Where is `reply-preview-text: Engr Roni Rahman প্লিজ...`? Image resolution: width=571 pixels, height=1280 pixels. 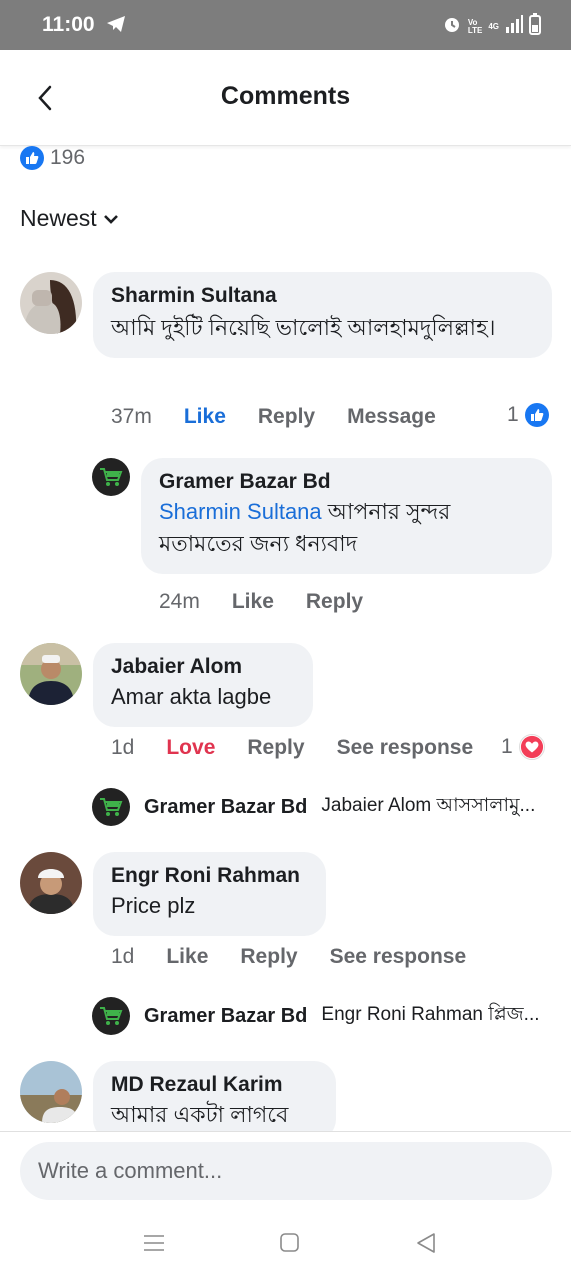
reply-preview-text: Engr Roni Rahman প্লিজ... is located at coordinates (430, 1014).